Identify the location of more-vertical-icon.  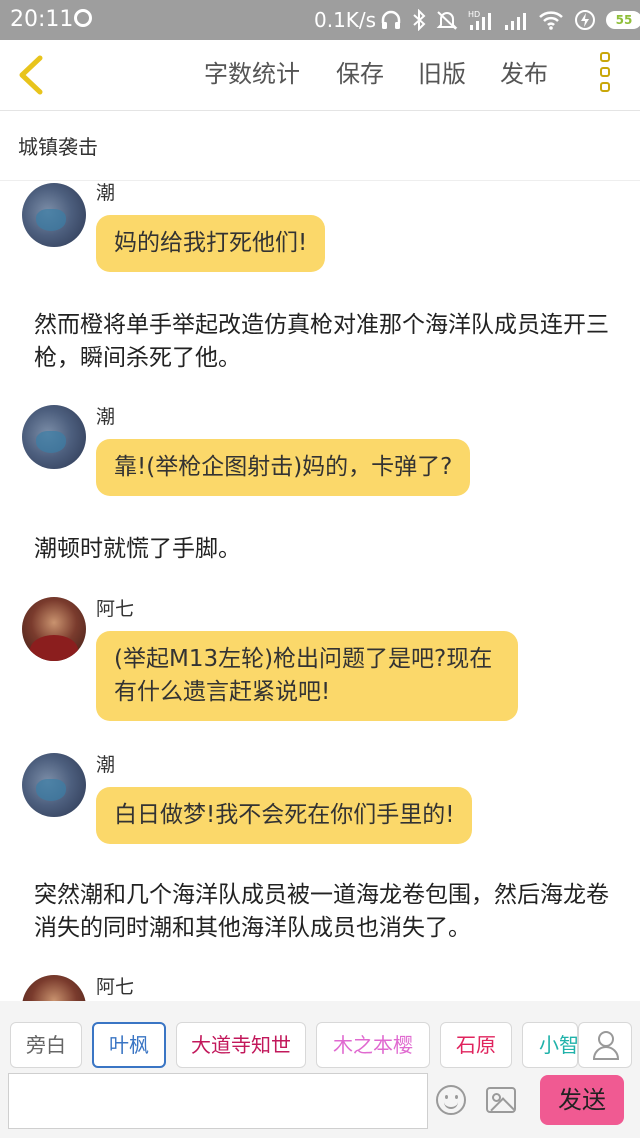
(605, 76).